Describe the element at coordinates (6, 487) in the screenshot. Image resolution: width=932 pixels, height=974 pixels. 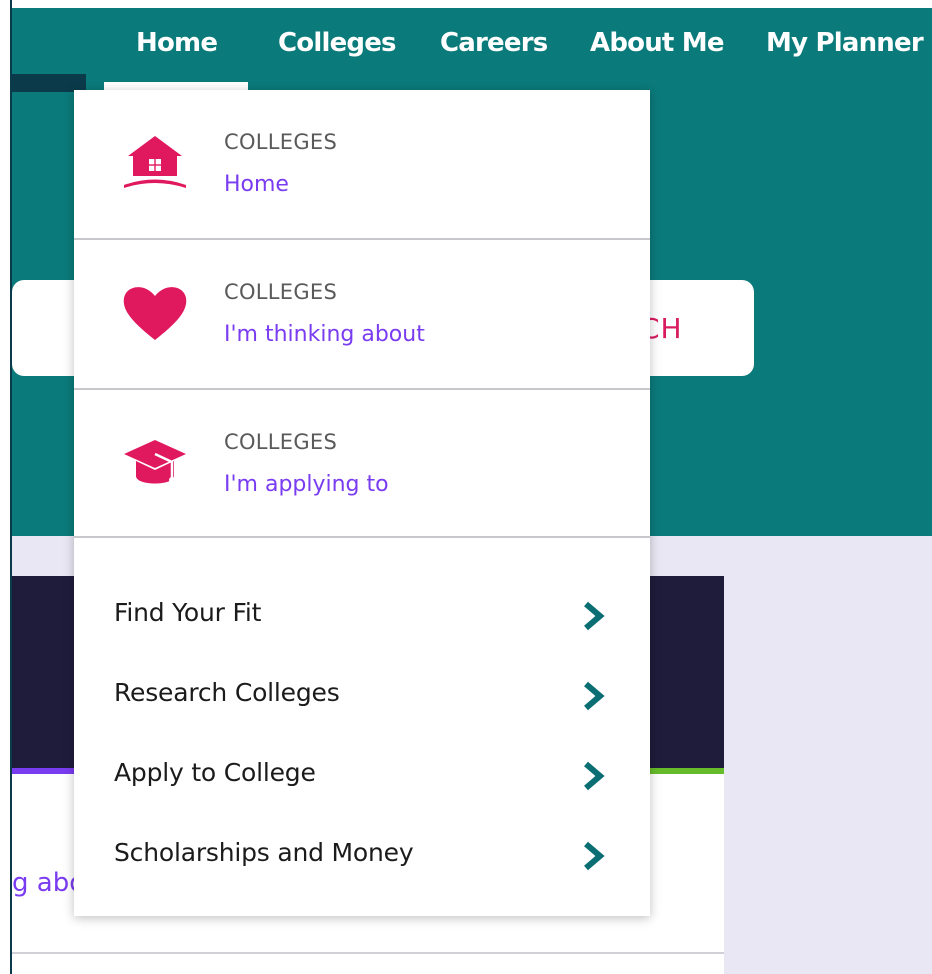
I see `left-edge` at that location.